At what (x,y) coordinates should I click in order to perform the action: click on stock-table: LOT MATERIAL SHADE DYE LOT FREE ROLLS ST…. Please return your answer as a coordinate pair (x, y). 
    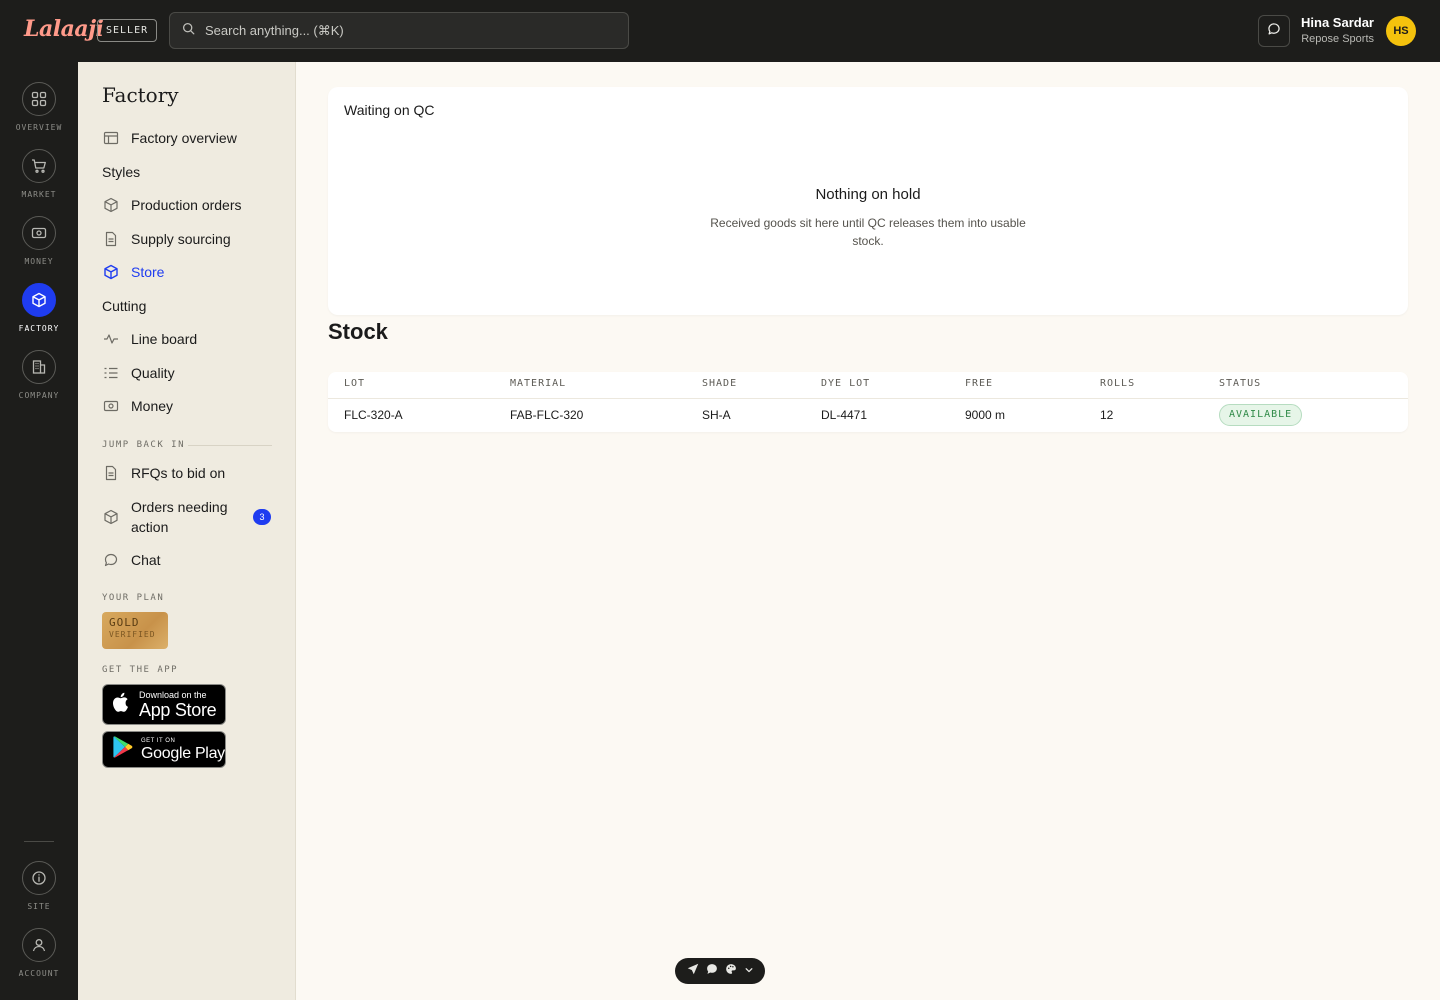
    Looking at the image, I should click on (868, 402).